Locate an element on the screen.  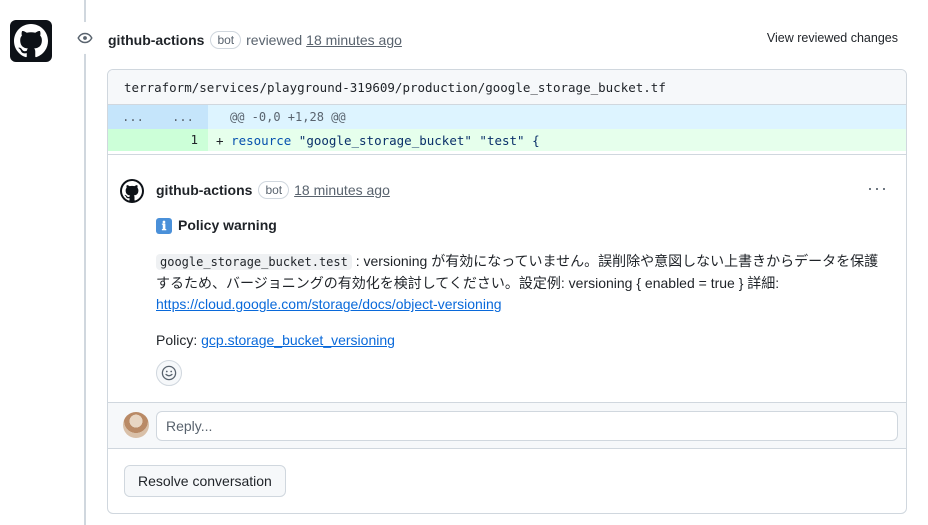
resource-name-code: google_storage_bucket.test is located at coordinates (254, 262).